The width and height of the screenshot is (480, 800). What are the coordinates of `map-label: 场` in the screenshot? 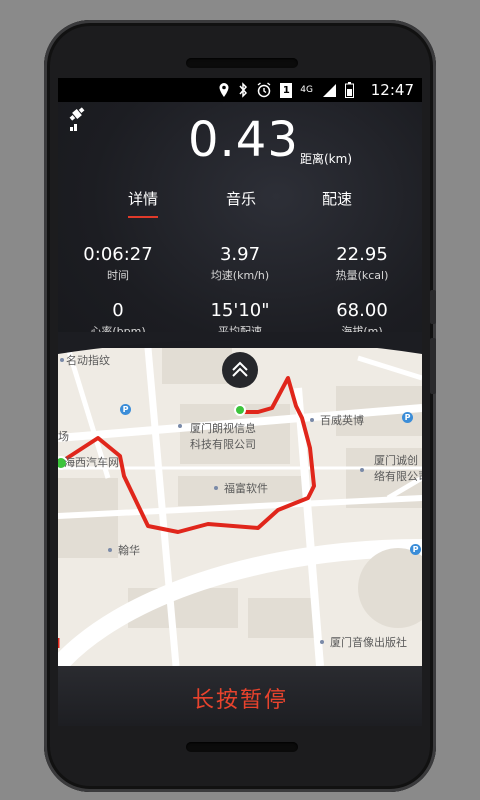 It's located at (63, 436).